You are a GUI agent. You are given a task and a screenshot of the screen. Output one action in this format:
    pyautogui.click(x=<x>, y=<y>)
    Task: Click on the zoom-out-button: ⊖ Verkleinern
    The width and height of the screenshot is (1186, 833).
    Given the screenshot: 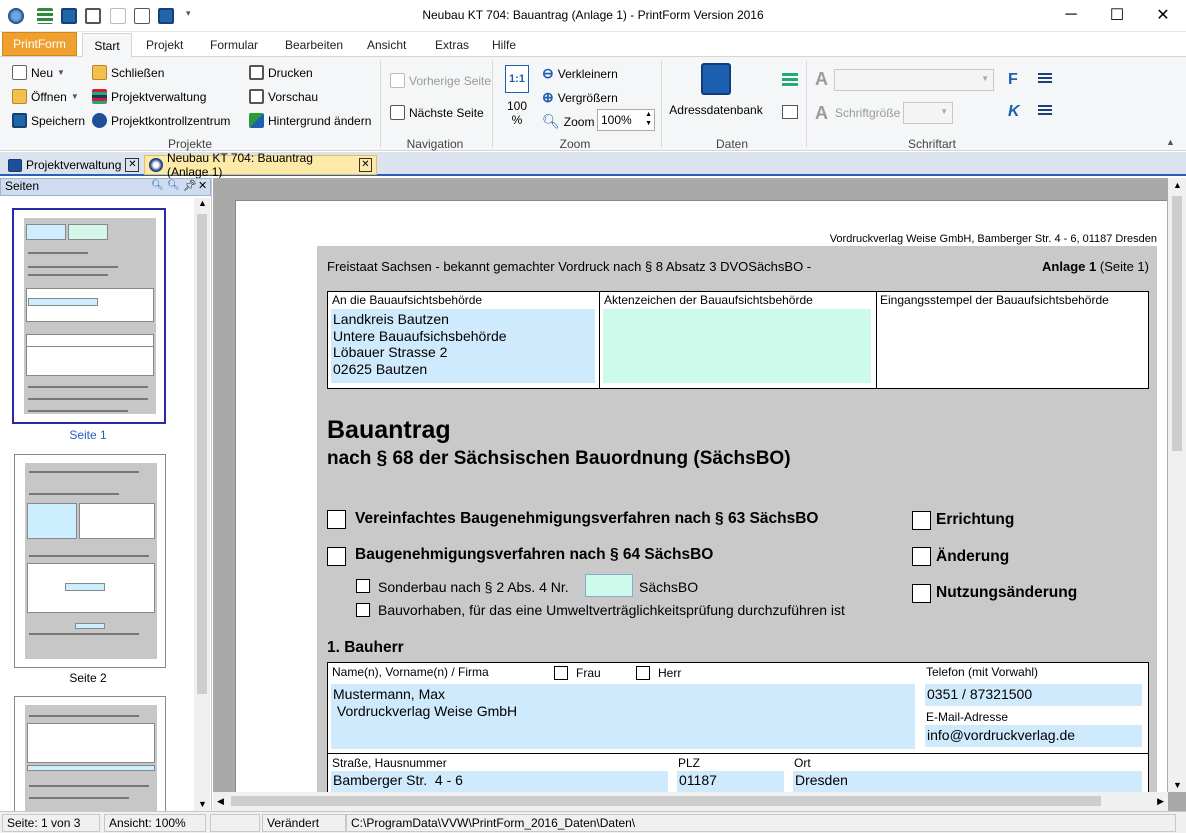 What is the action you would take?
    pyautogui.click(x=580, y=73)
    